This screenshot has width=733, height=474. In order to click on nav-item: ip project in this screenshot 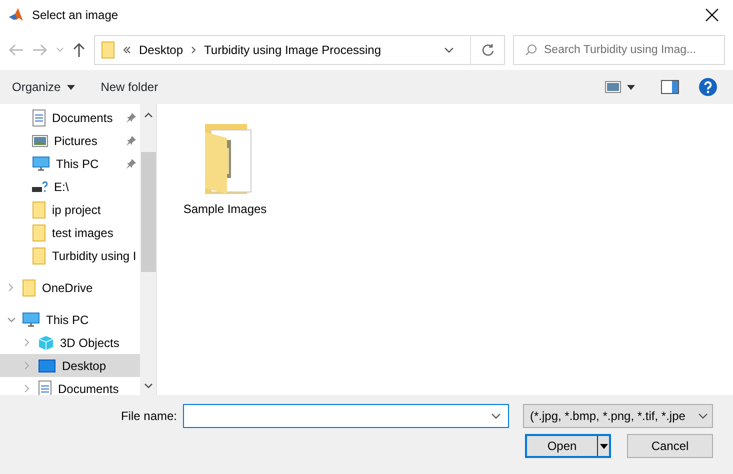, I will do `click(96, 209)`.